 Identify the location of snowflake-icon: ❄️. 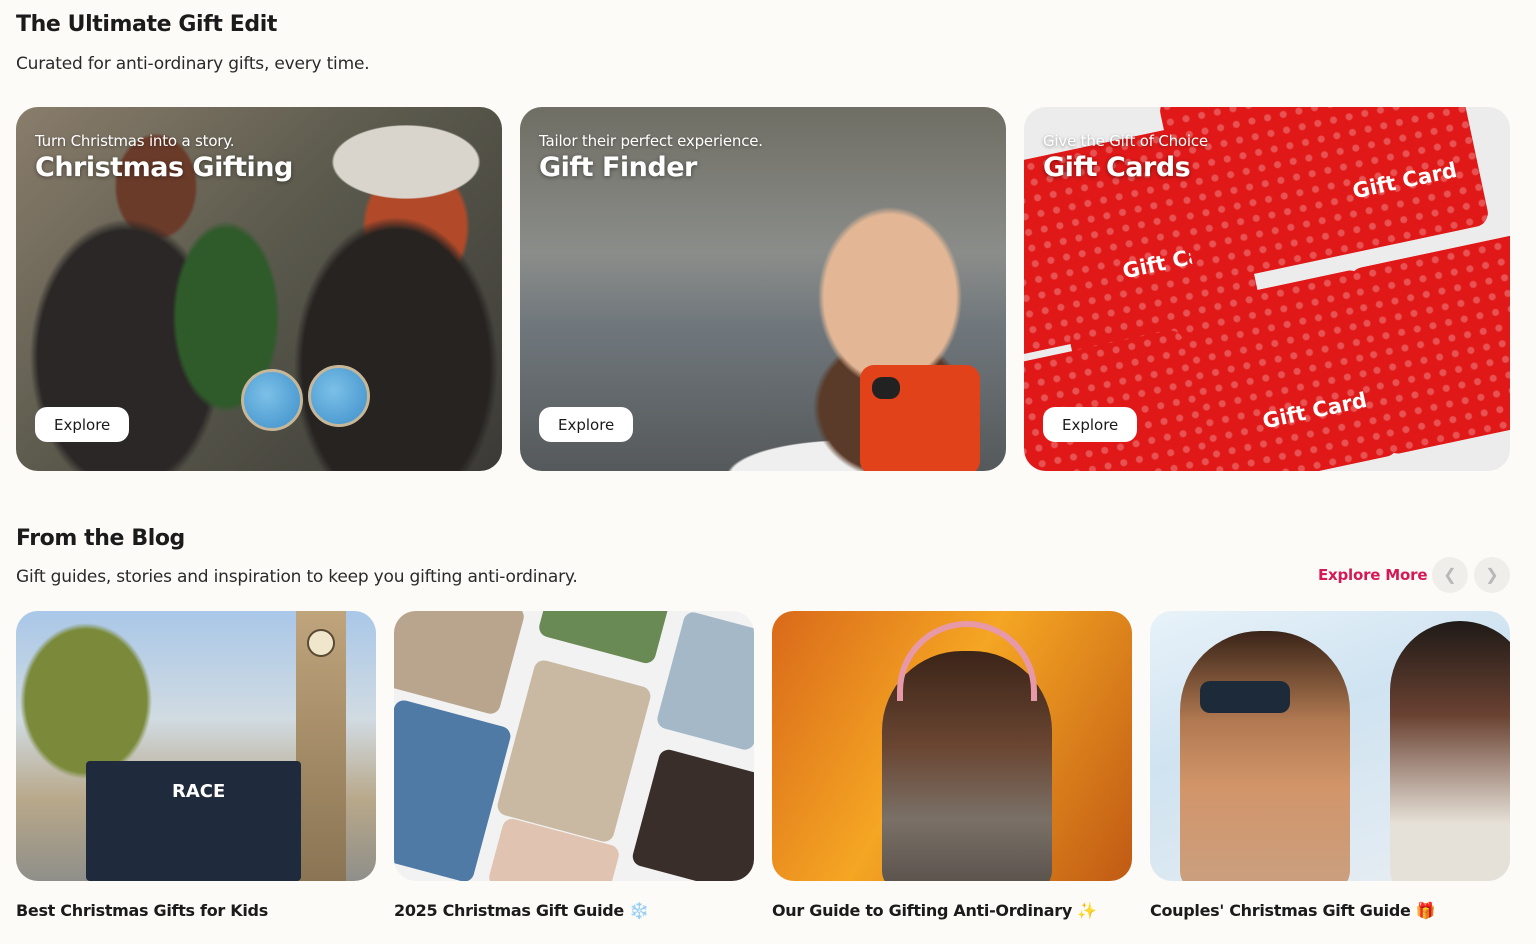
(639, 910).